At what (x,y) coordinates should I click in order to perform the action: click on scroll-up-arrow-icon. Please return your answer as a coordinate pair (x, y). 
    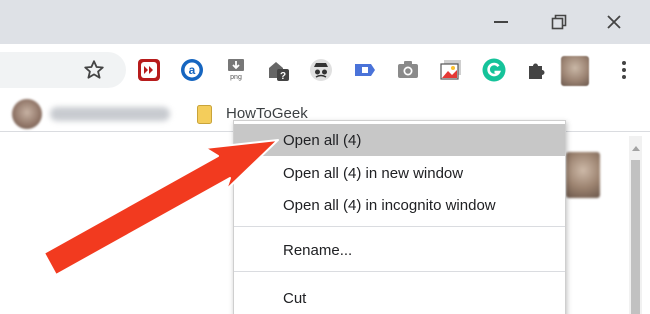
    Looking at the image, I should click on (636, 148).